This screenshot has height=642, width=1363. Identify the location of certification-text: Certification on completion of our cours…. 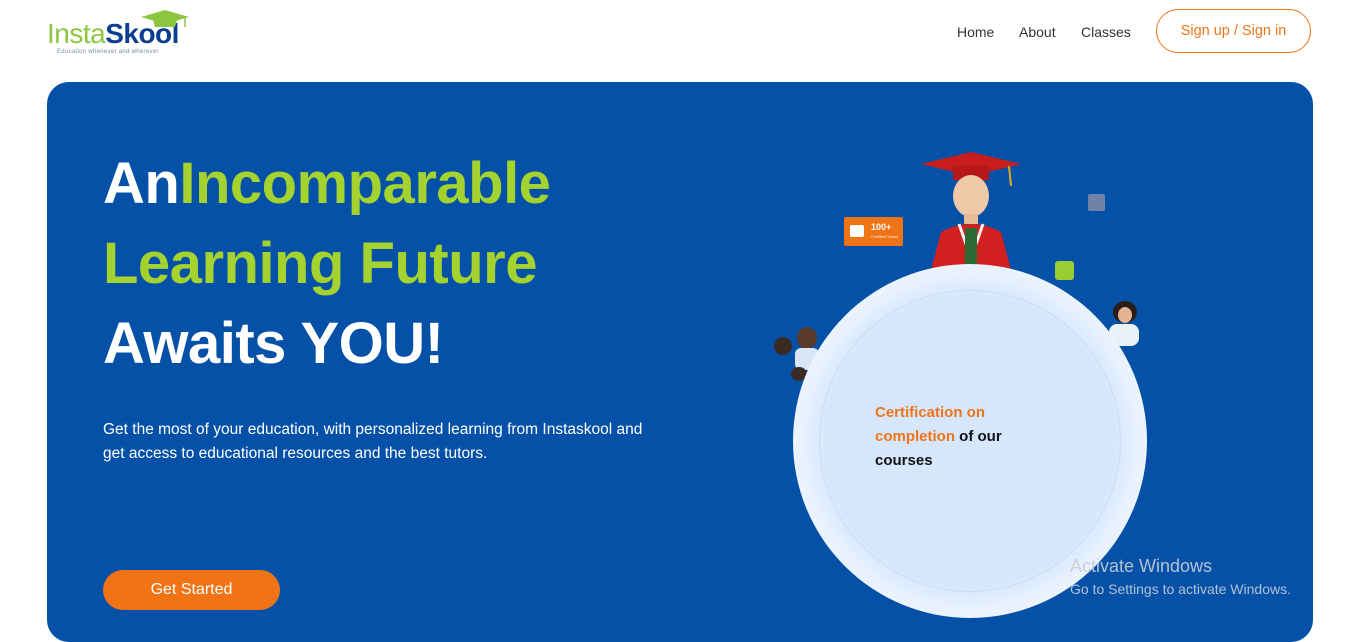
(965, 437).